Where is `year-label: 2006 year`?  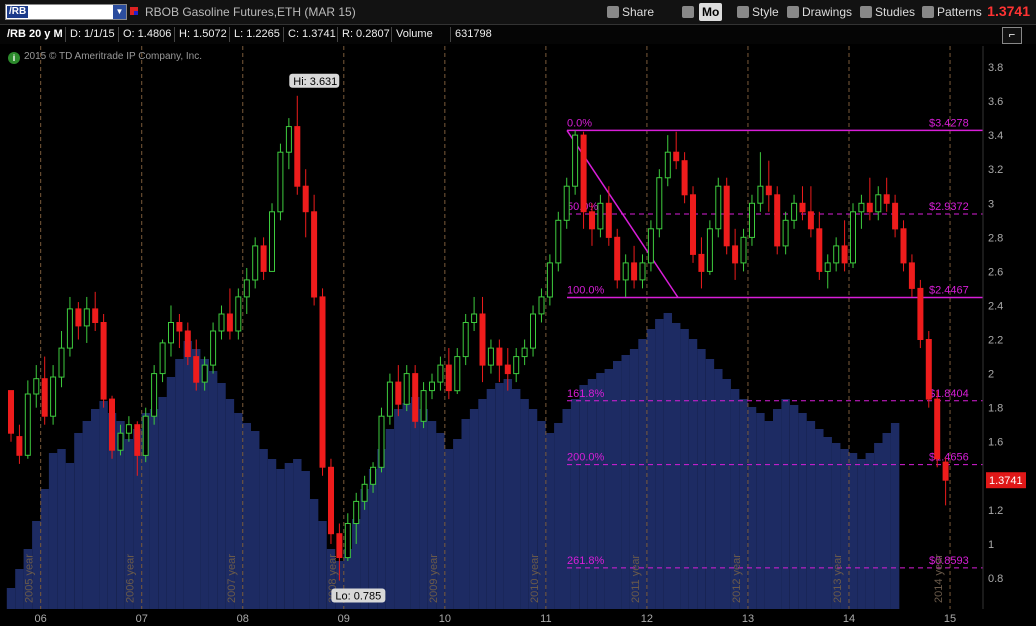 year-label: 2006 year is located at coordinates (131, 578).